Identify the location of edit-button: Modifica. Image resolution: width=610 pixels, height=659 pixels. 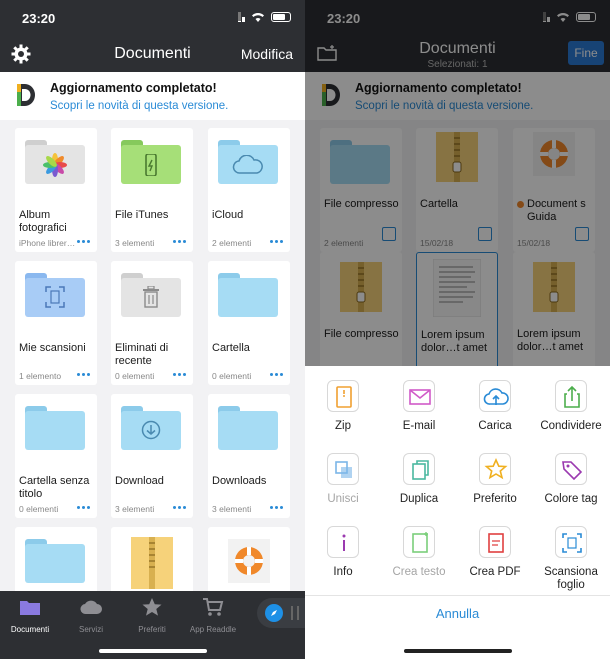
(267, 54).